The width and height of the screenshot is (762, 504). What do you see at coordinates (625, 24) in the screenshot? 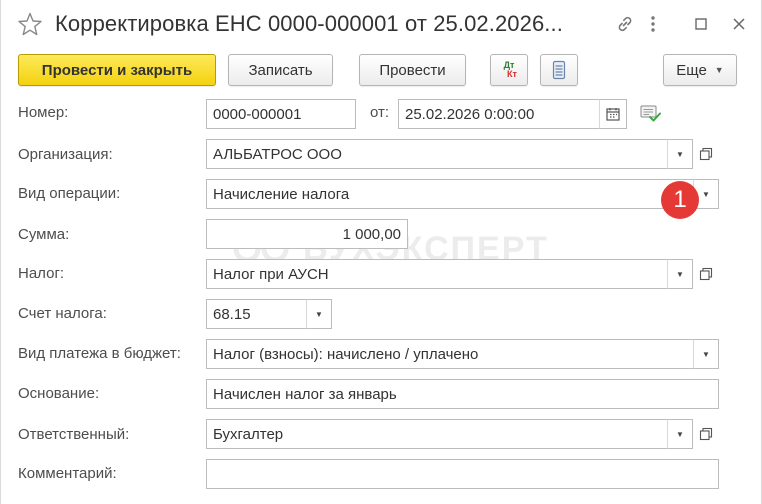
I see `link-icon` at bounding box center [625, 24].